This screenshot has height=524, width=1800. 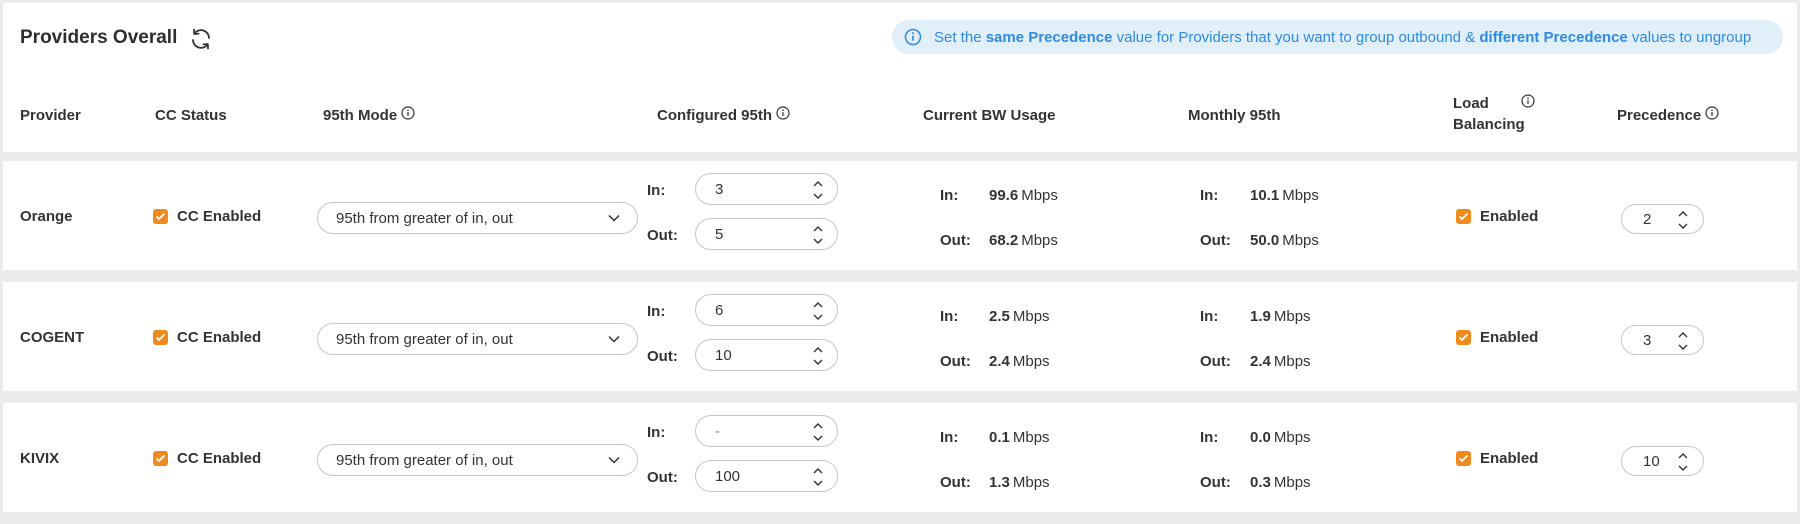 What do you see at coordinates (1651, 461) in the screenshot?
I see `input-value: 10` at bounding box center [1651, 461].